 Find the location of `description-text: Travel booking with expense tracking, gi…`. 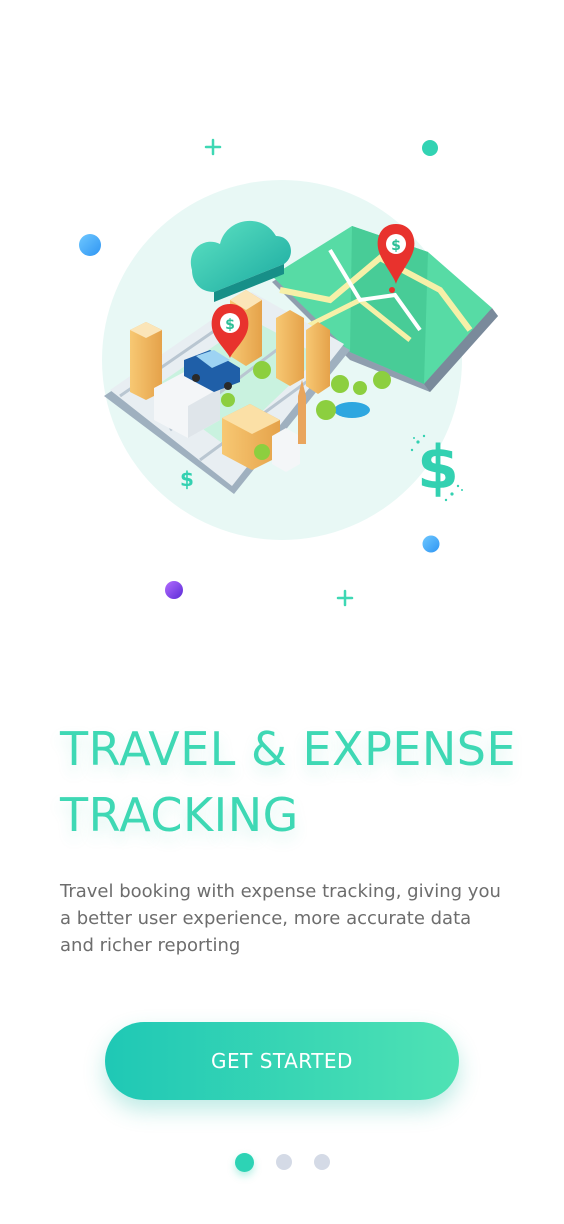

description-text: Travel booking with expense tracking, gi… is located at coordinates (280, 918).